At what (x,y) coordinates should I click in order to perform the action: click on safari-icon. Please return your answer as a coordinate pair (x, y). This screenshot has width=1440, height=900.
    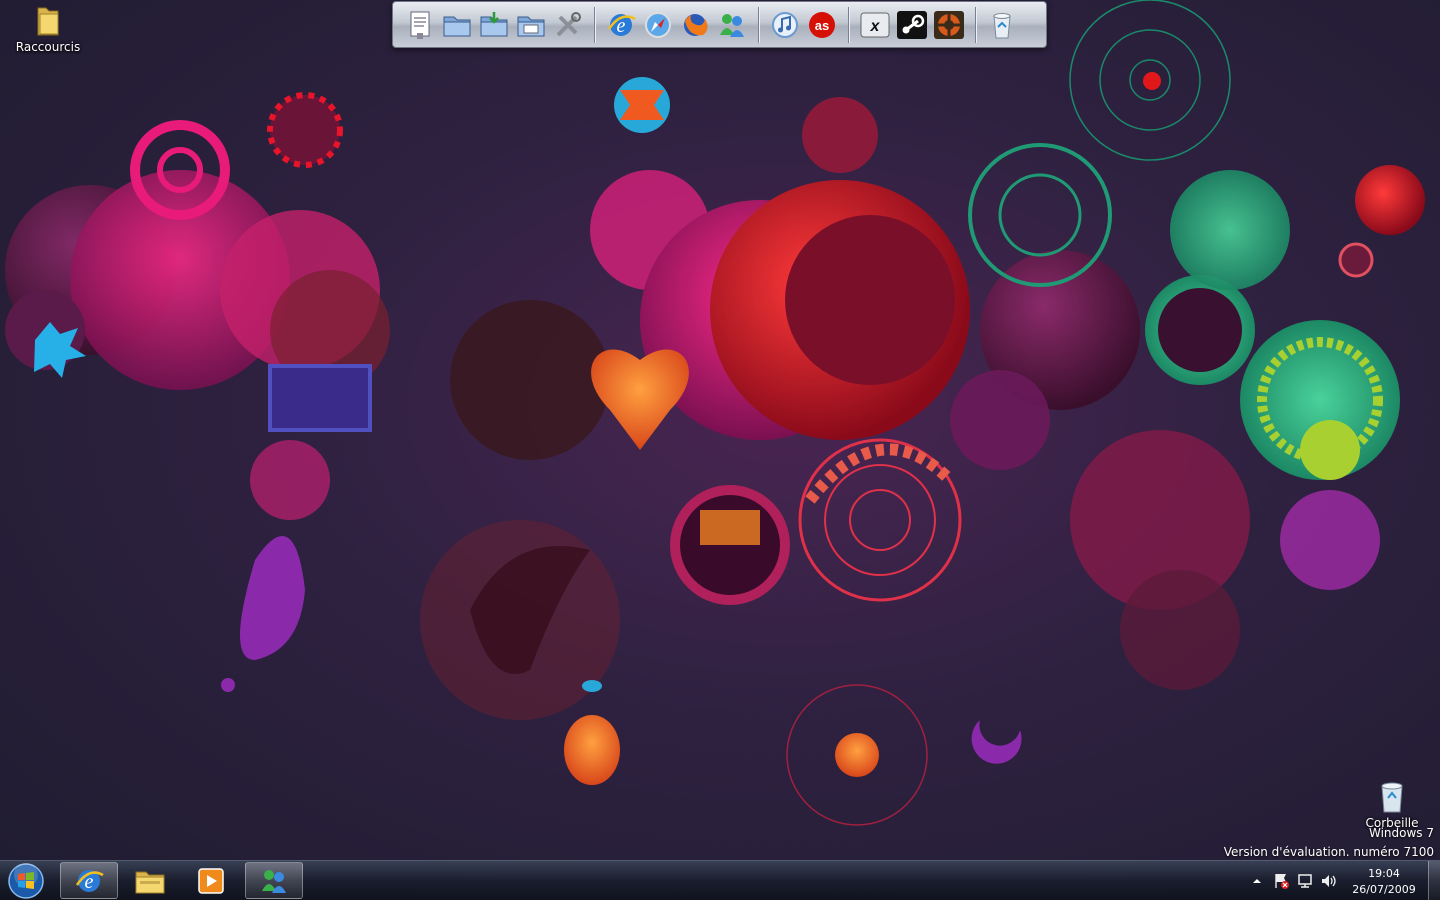
    Looking at the image, I should click on (658, 25).